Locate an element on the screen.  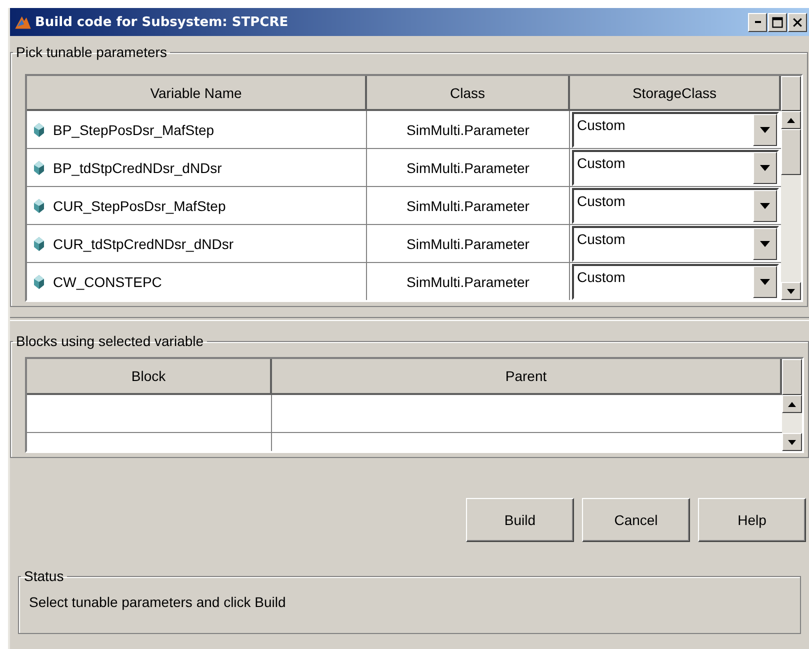
column-header: Class is located at coordinates (468, 92).